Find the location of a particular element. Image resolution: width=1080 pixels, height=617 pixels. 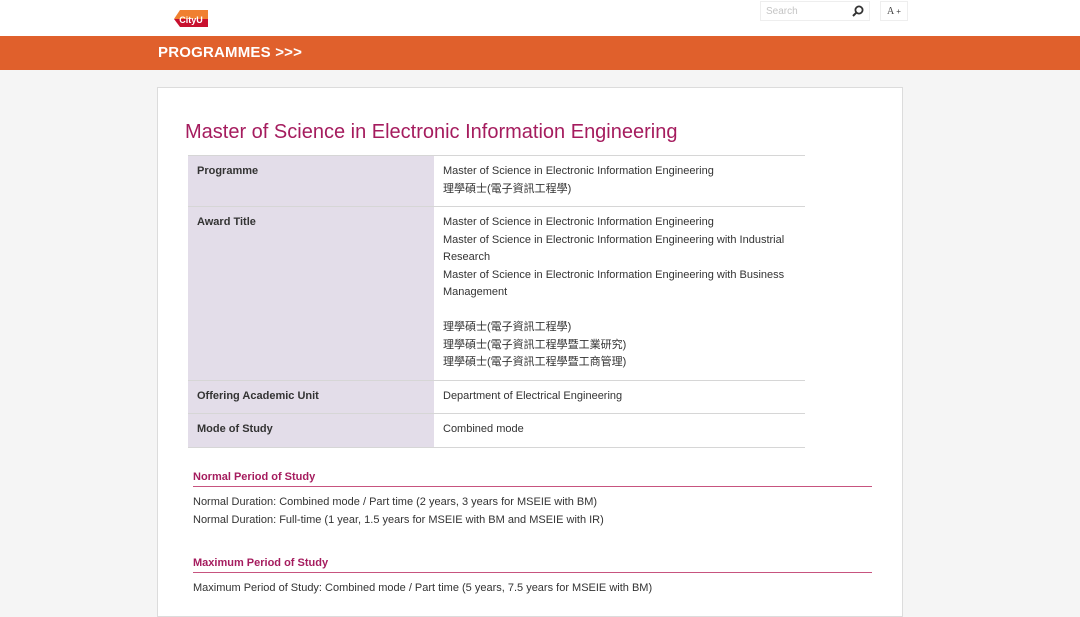

search-box is located at coordinates (815, 11).